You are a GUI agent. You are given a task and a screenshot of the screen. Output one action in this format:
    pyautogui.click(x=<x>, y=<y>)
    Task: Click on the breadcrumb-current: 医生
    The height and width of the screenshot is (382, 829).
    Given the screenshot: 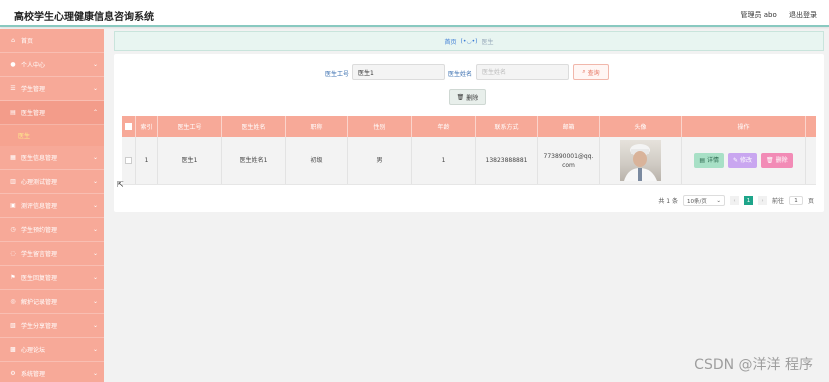 What is the action you would take?
    pyautogui.click(x=487, y=42)
    